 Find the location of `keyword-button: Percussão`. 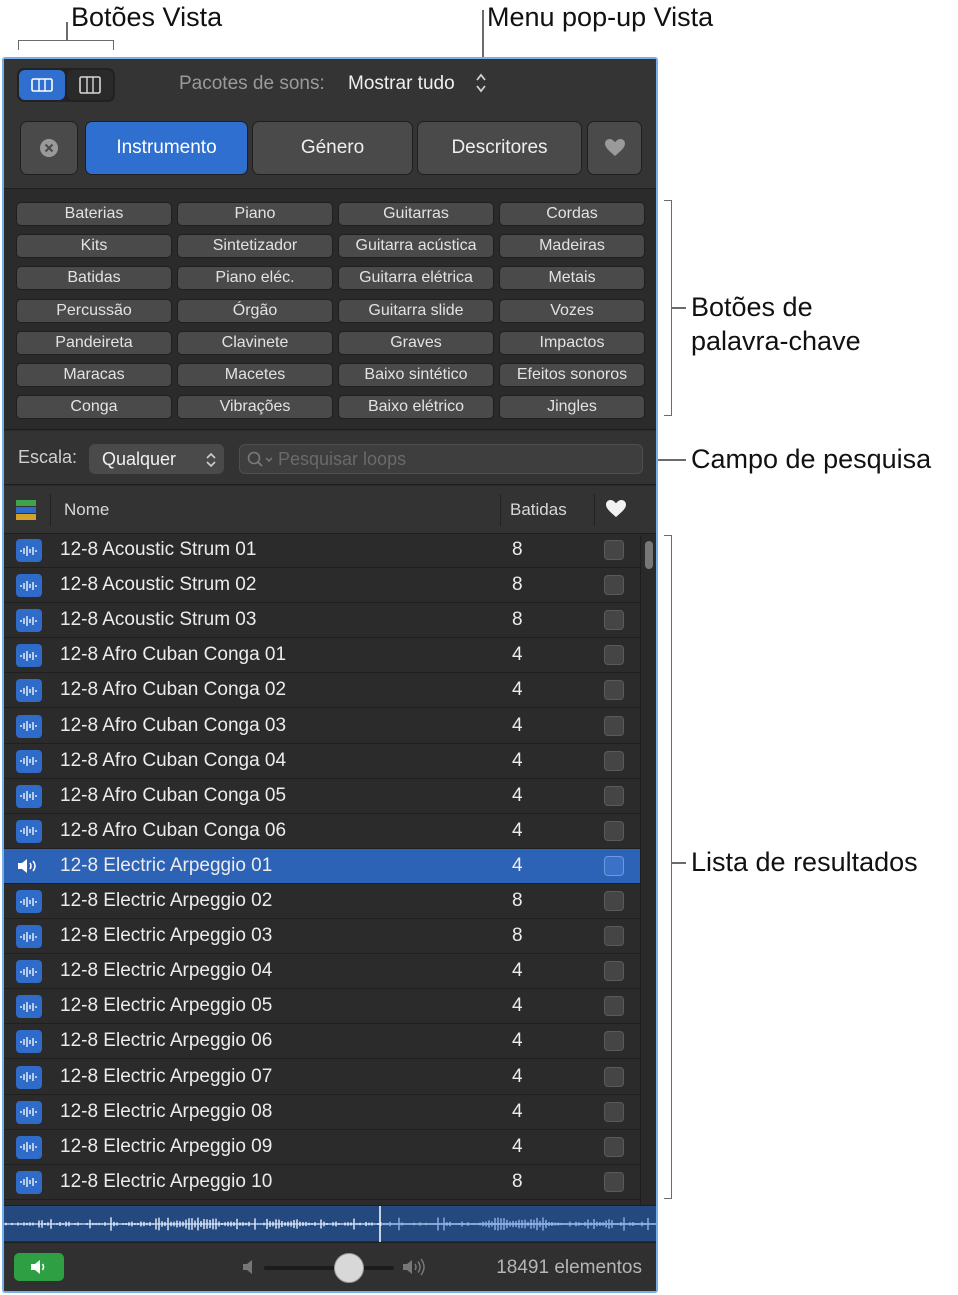

keyword-button: Percussão is located at coordinates (94, 310).